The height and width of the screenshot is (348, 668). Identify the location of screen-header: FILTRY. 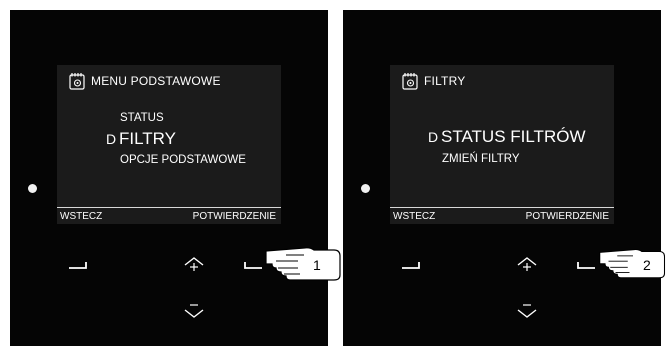
(433, 81).